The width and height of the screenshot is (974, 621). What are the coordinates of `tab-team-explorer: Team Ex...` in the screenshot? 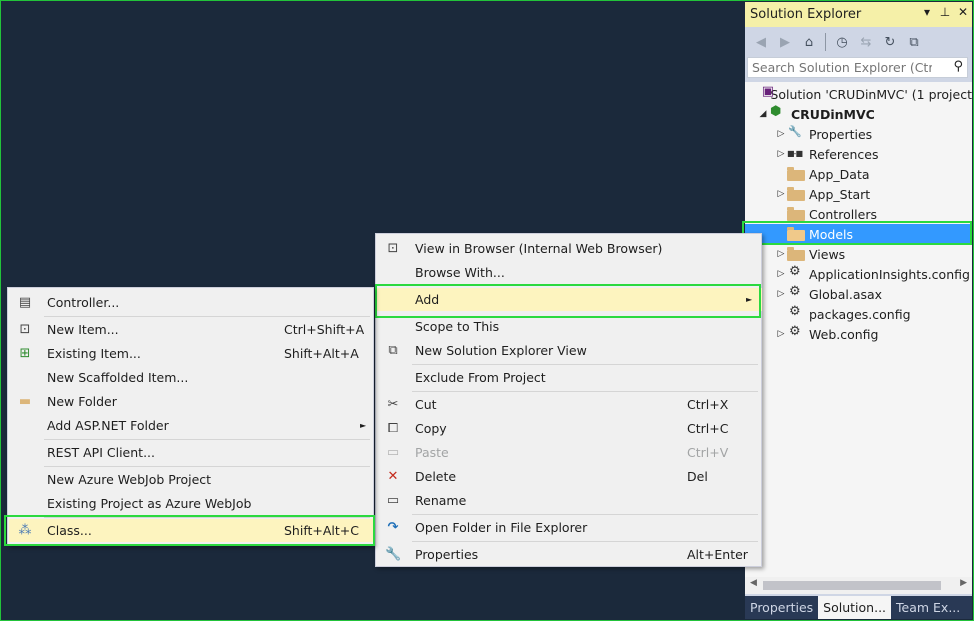 It's located at (928, 607).